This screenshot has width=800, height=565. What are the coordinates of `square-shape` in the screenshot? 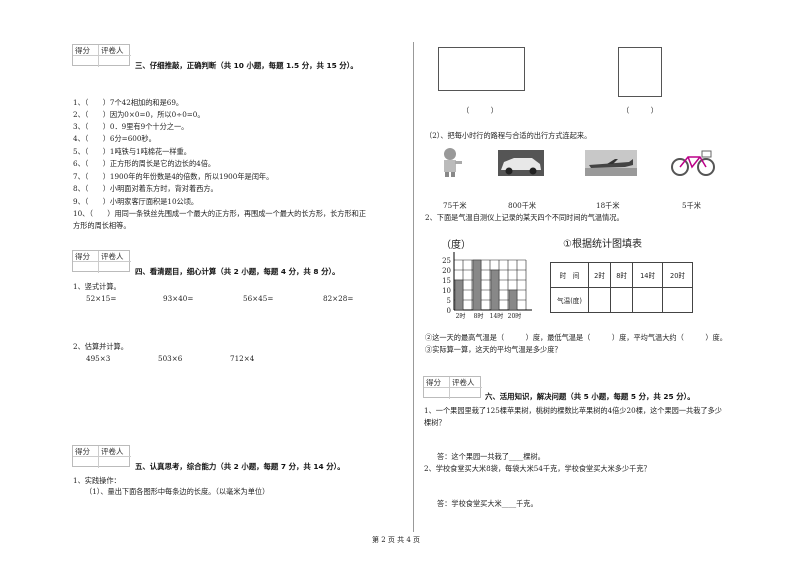 It's located at (640, 72).